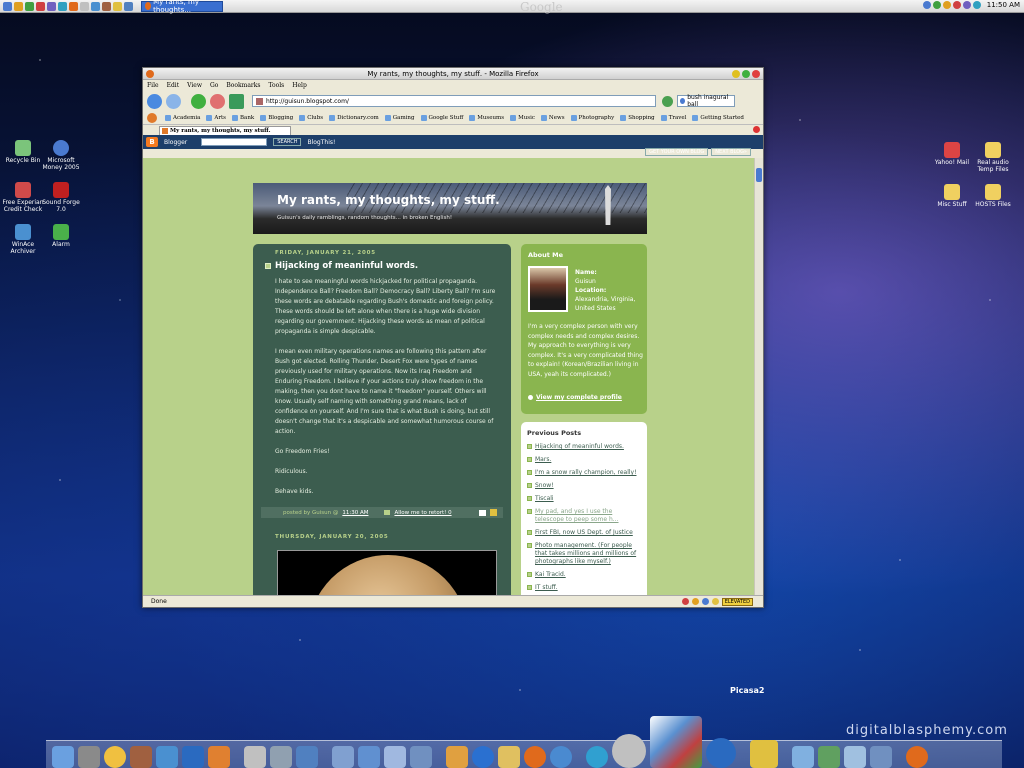 The image size is (1024, 768). Describe the element at coordinates (217, 101) in the screenshot. I see `stop-icon` at that location.